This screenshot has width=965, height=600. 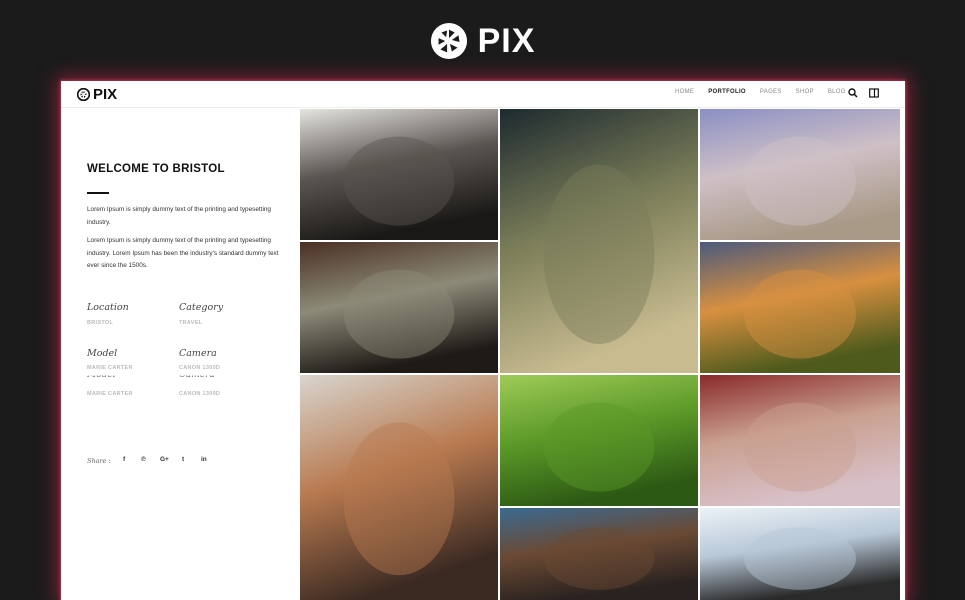 What do you see at coordinates (183, 459) in the screenshot?
I see `twitter-icon: t` at bounding box center [183, 459].